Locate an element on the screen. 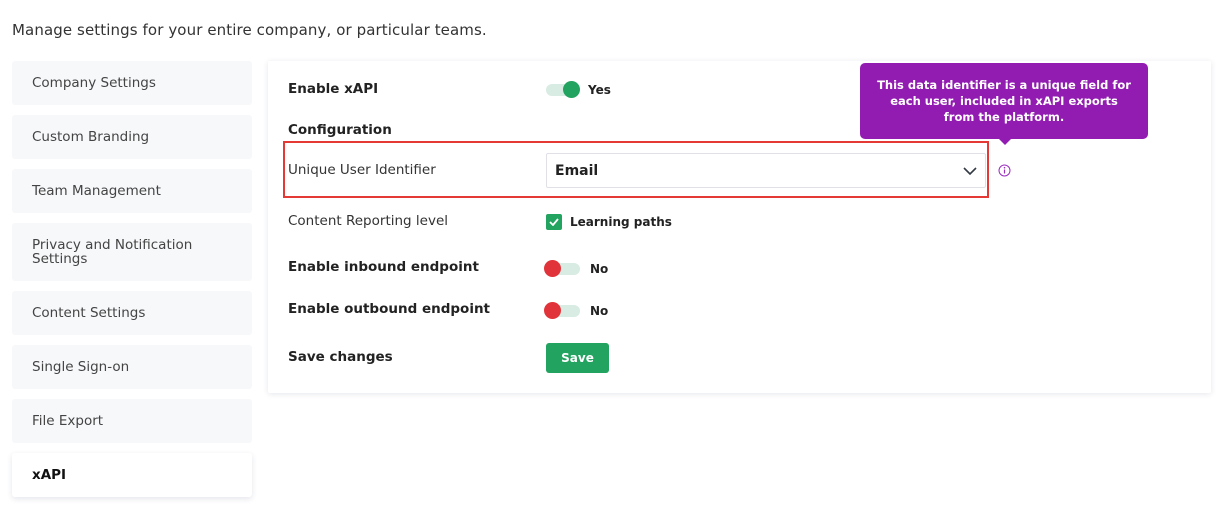  select-value: Email is located at coordinates (577, 170).